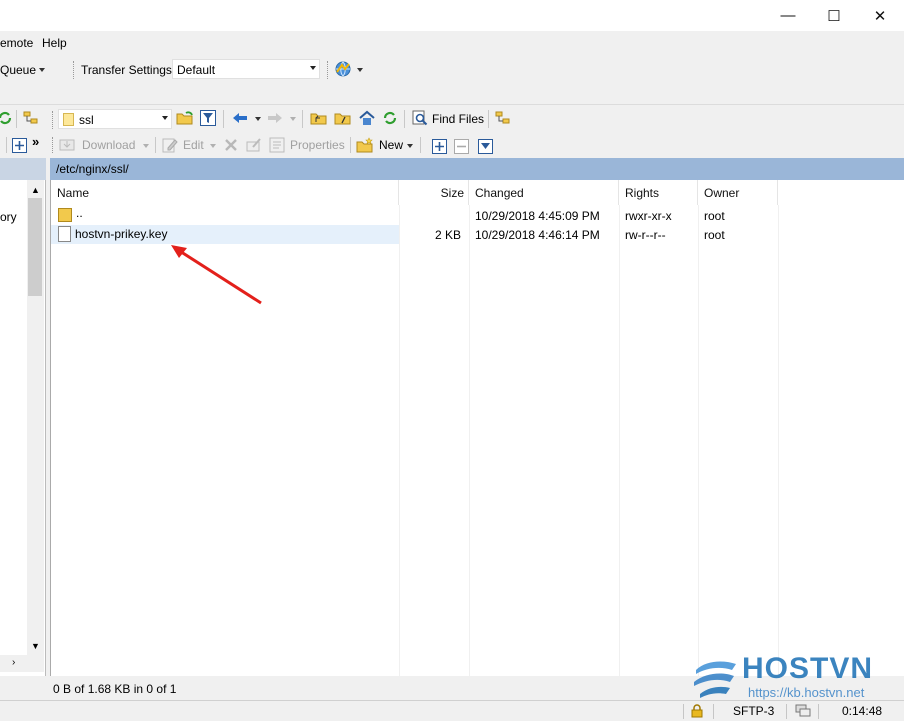 The image size is (904, 721). What do you see at coordinates (367, 118) in the screenshot?
I see `home-icon` at bounding box center [367, 118].